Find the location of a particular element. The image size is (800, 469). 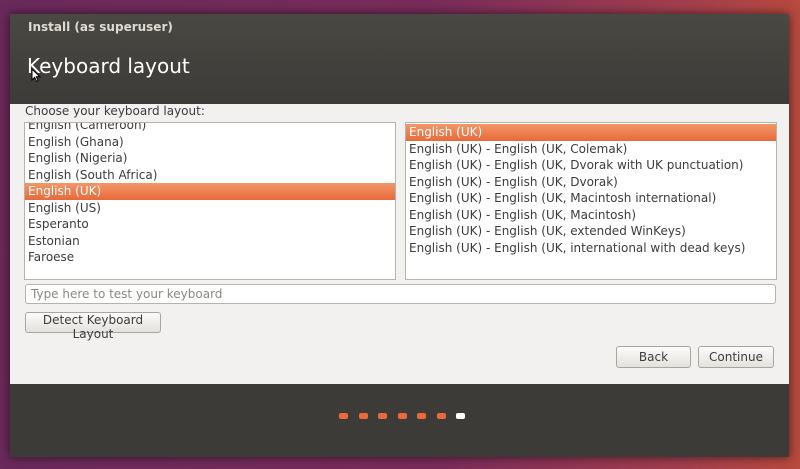

keyboard-test-input is located at coordinates (400, 294).